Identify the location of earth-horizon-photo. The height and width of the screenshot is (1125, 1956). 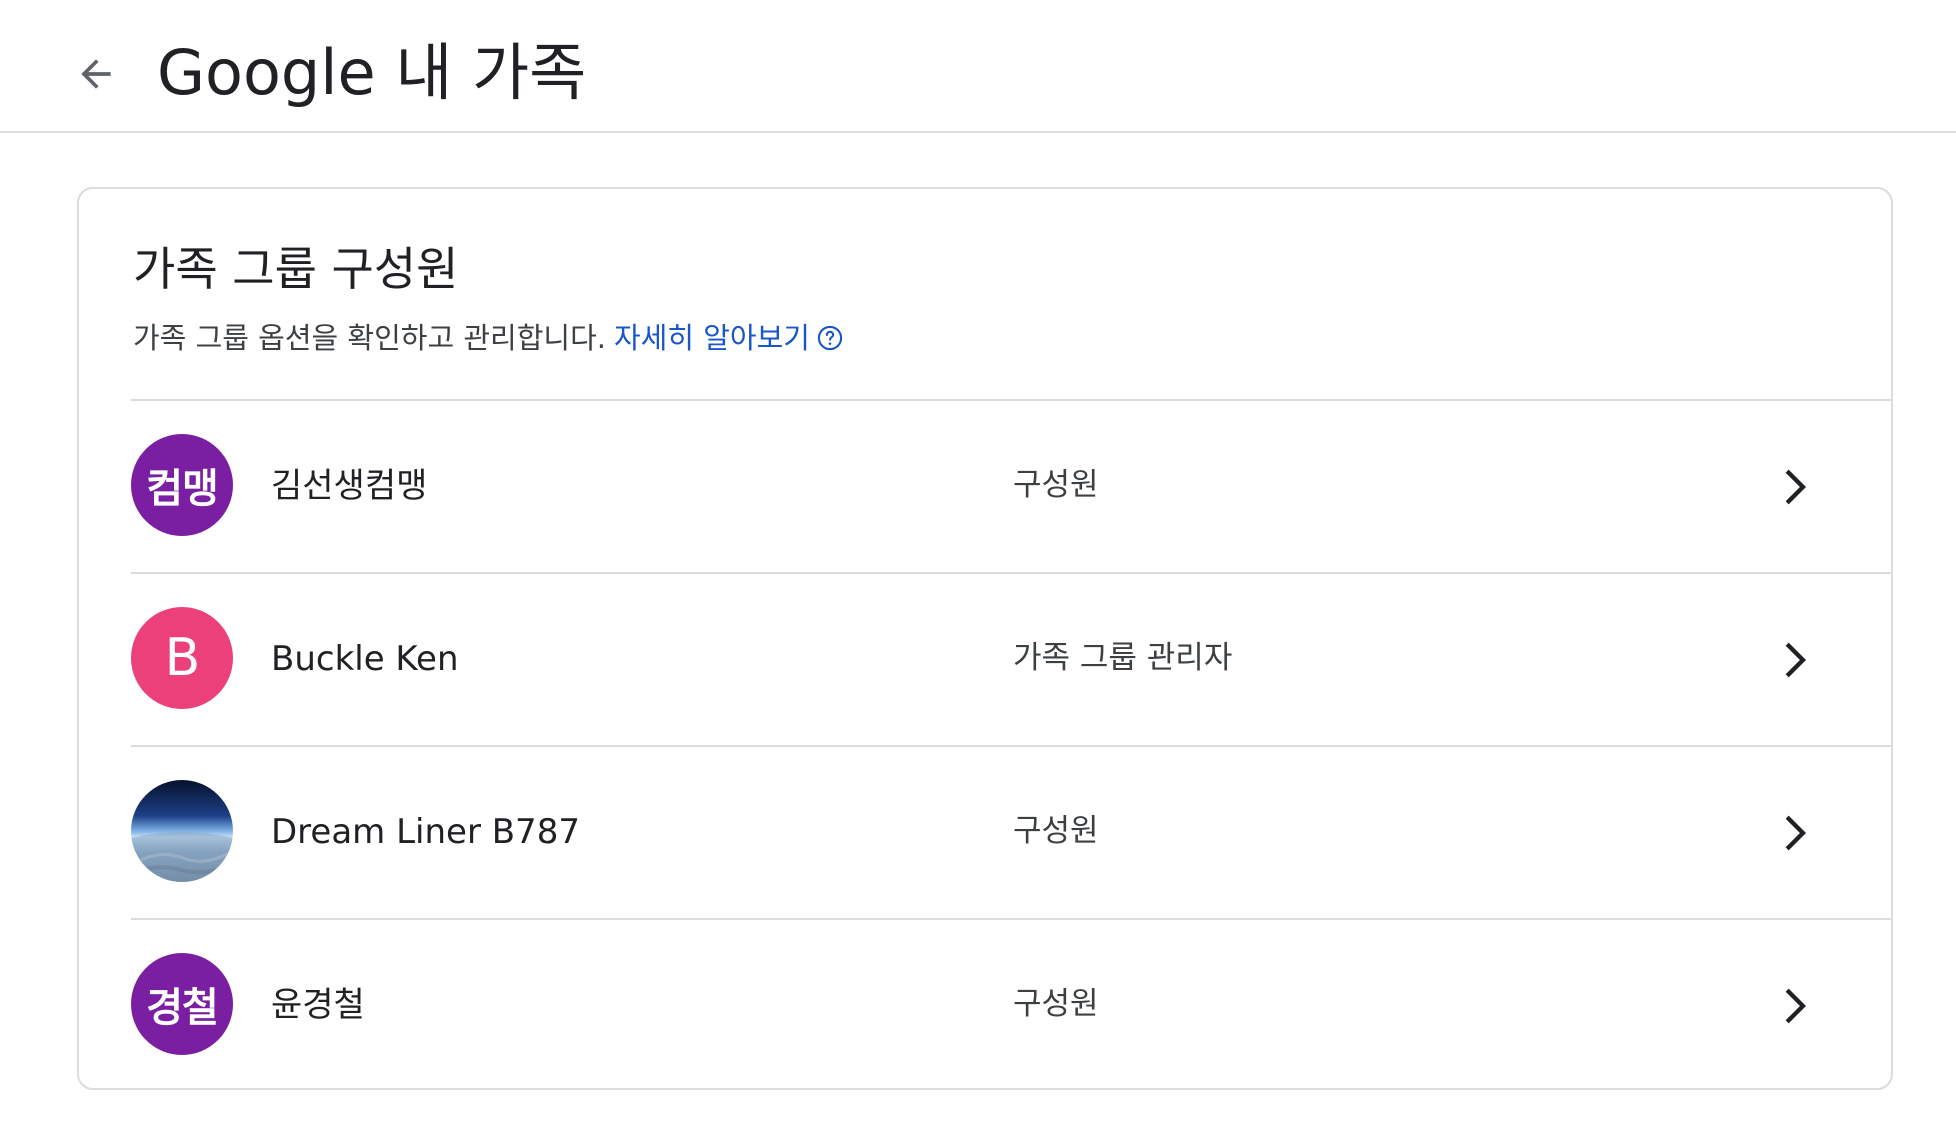
(182, 831).